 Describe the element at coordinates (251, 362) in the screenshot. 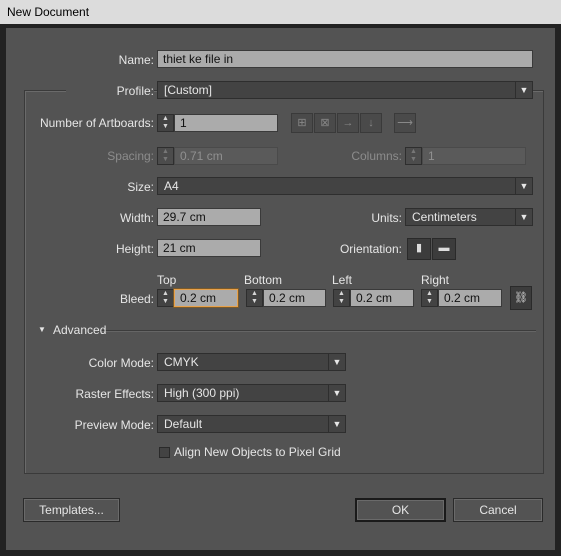

I see `color-mode-dropdown: CMYK ▼` at that location.